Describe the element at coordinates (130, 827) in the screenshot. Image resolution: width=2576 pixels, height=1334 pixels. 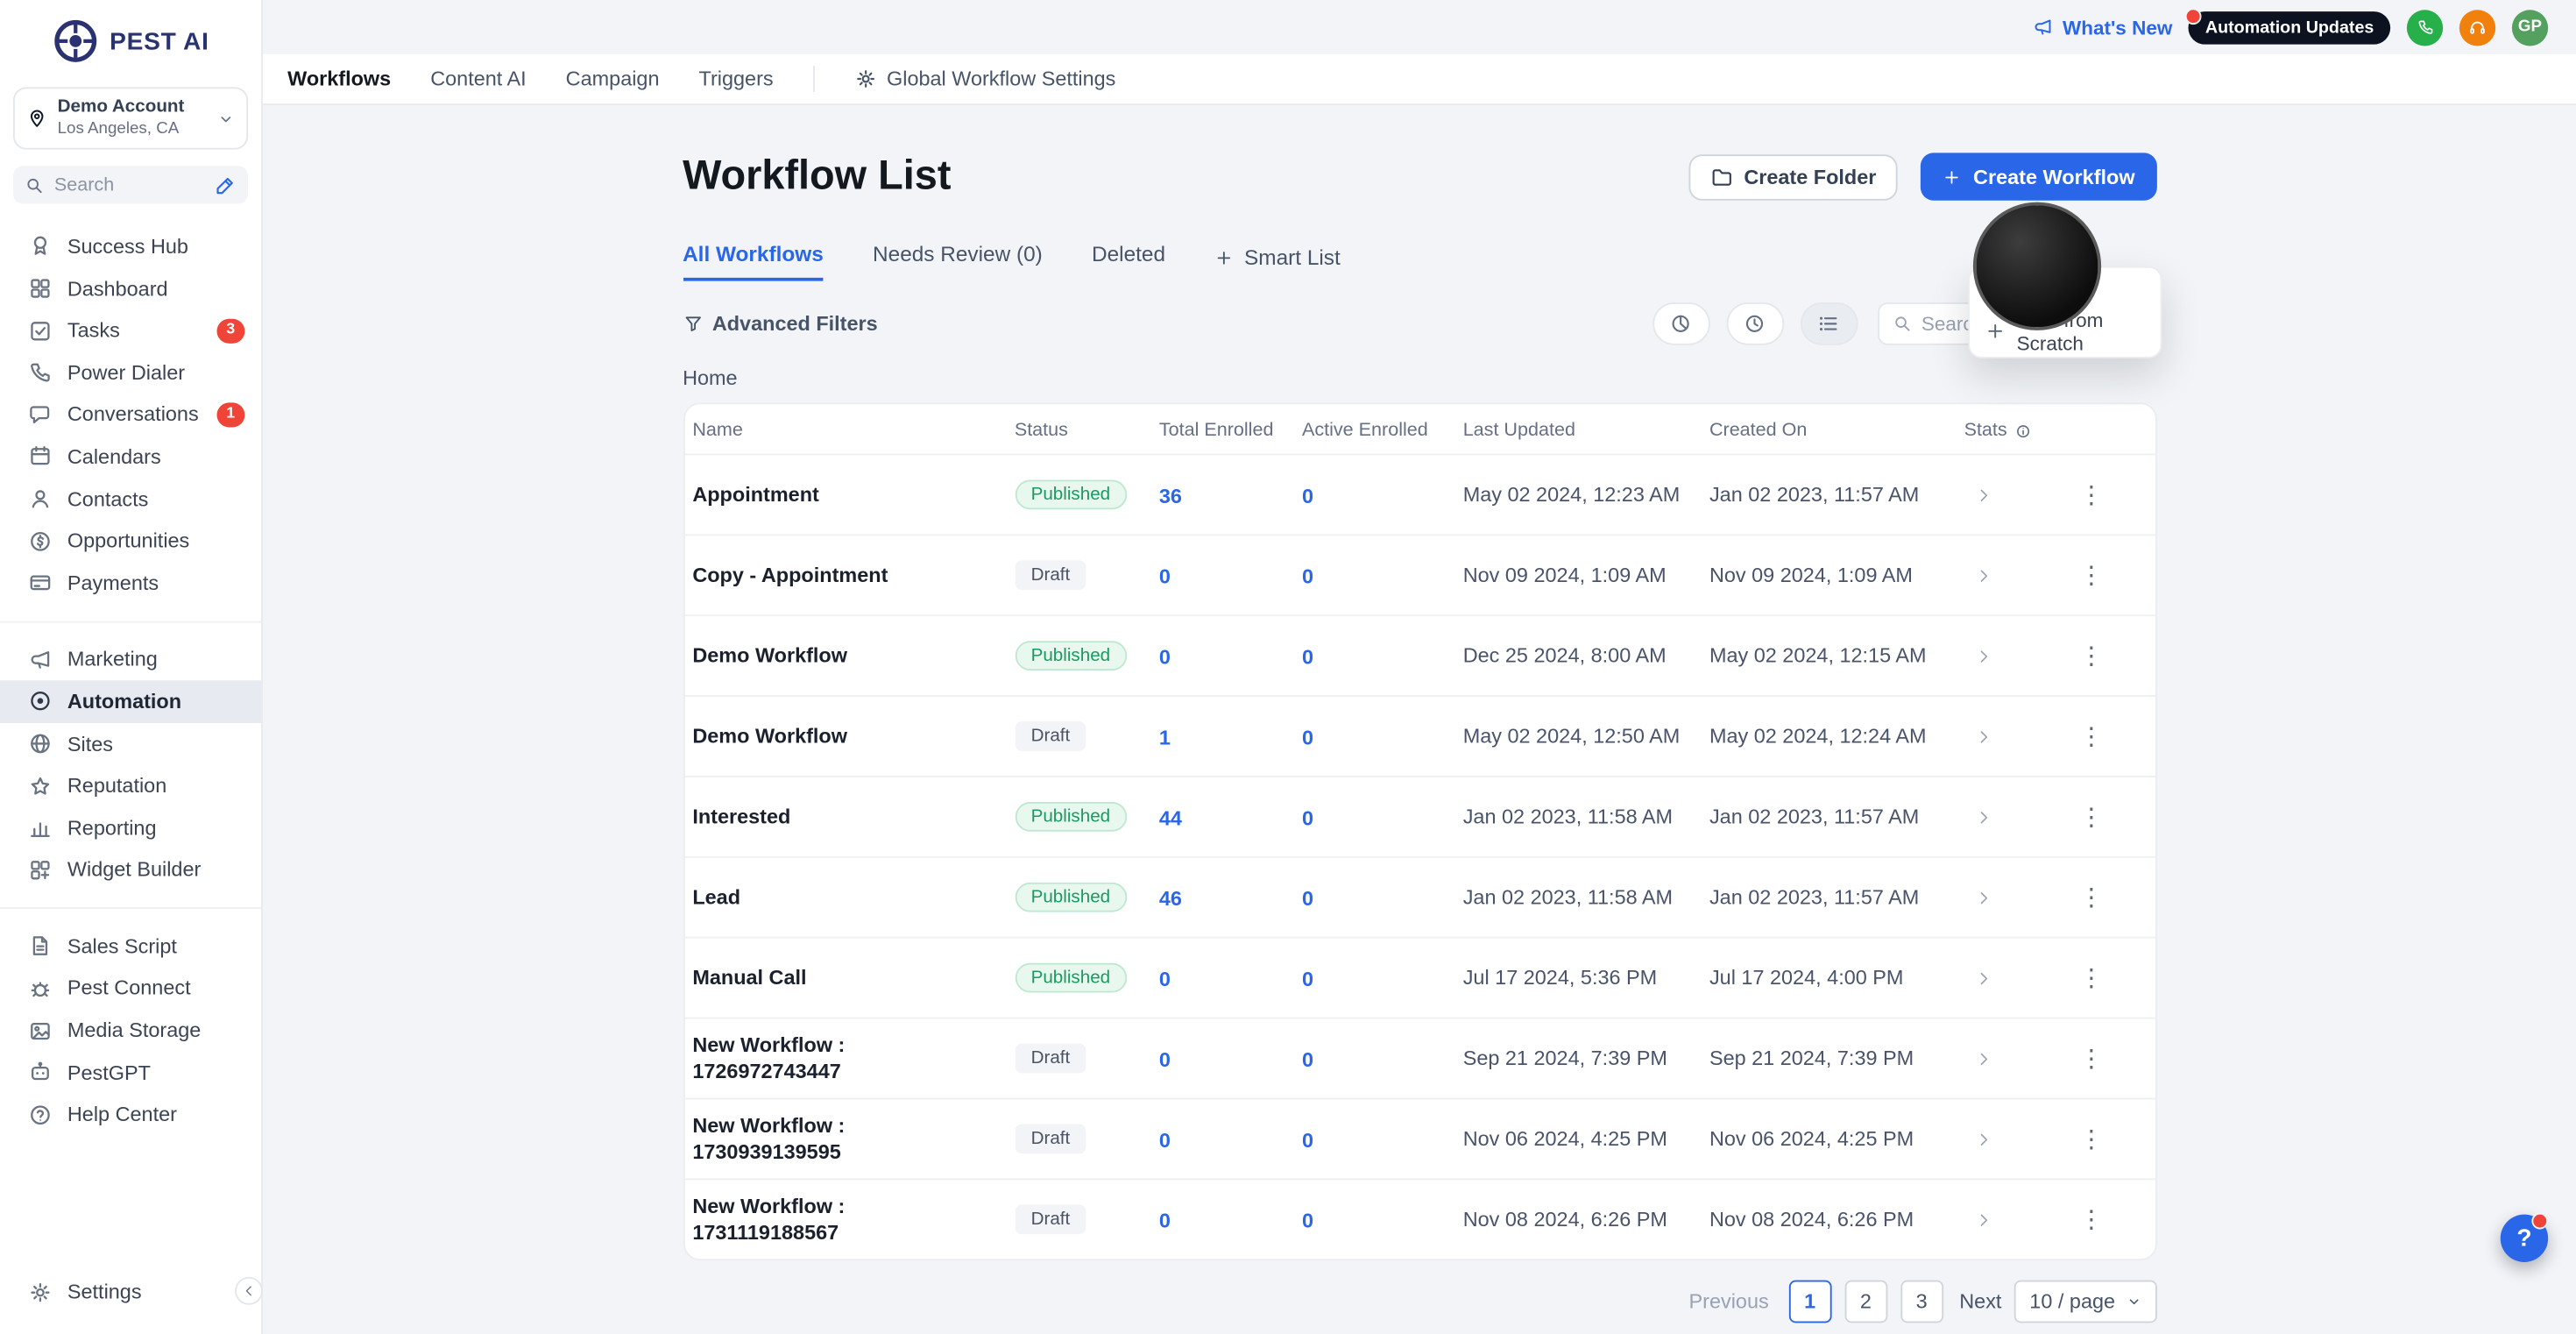
I see `sidebar-item-reporting: Reporting` at that location.